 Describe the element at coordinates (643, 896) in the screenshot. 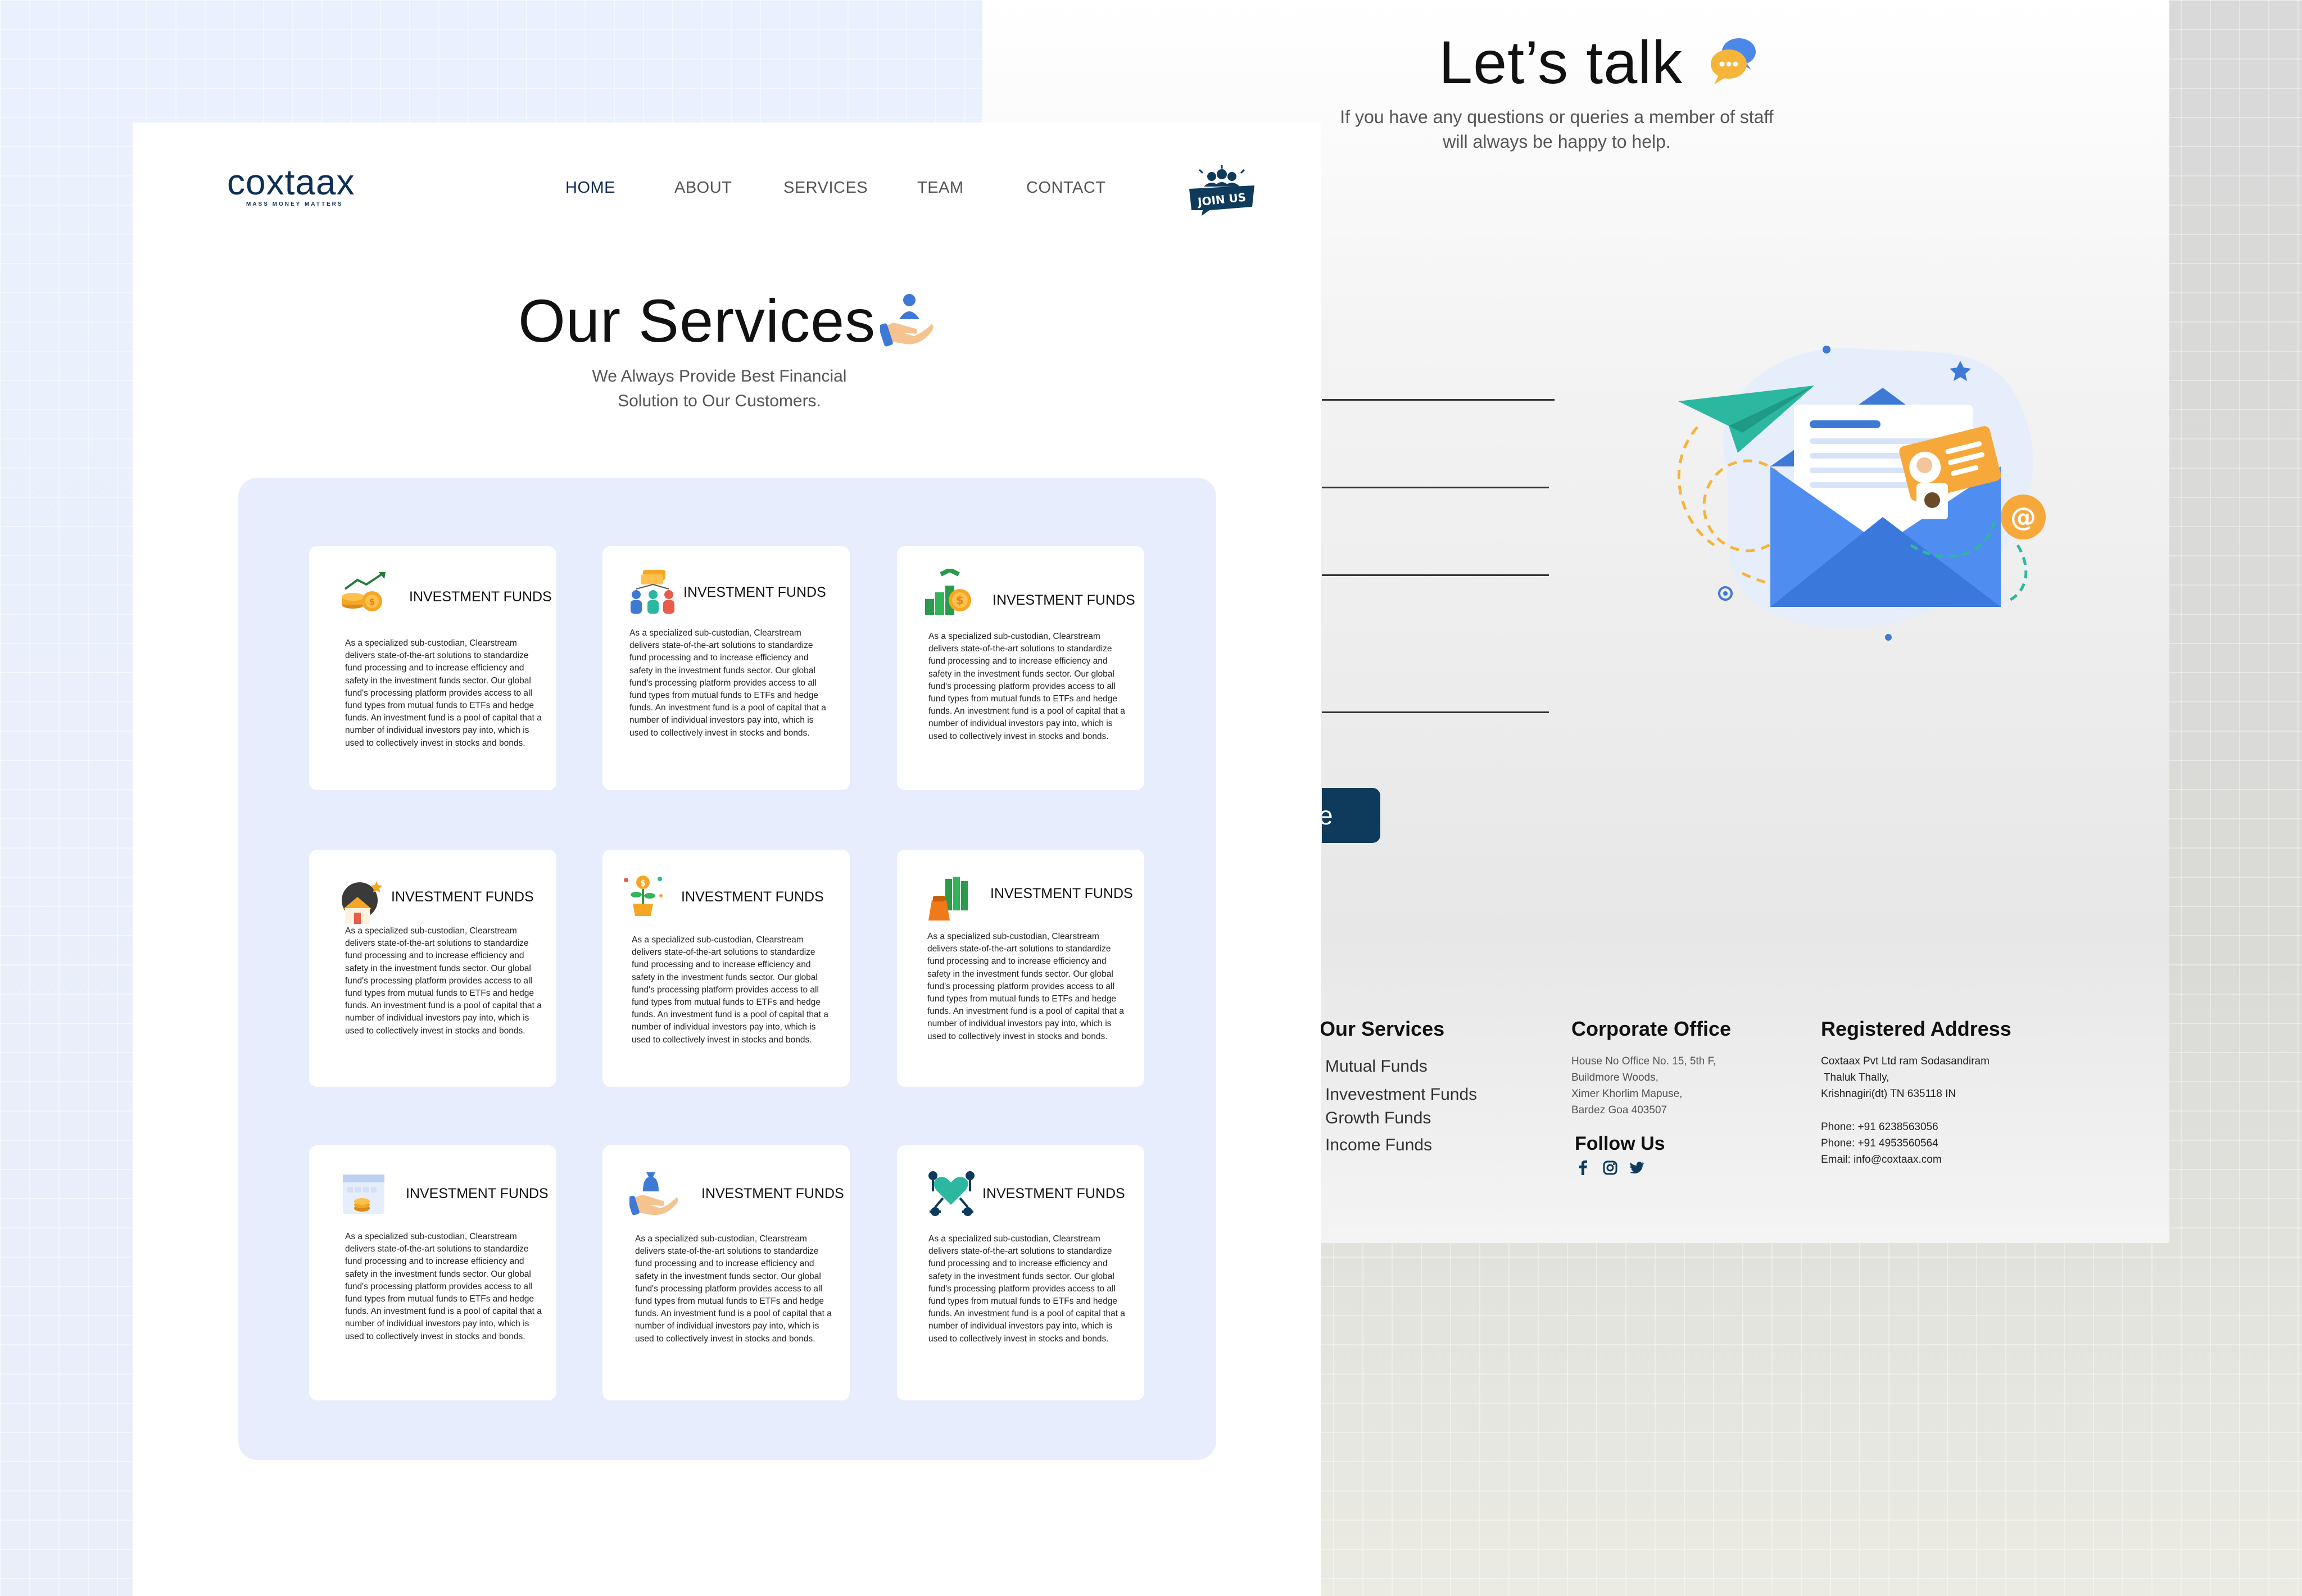

I see `money-plant-icon: $` at that location.